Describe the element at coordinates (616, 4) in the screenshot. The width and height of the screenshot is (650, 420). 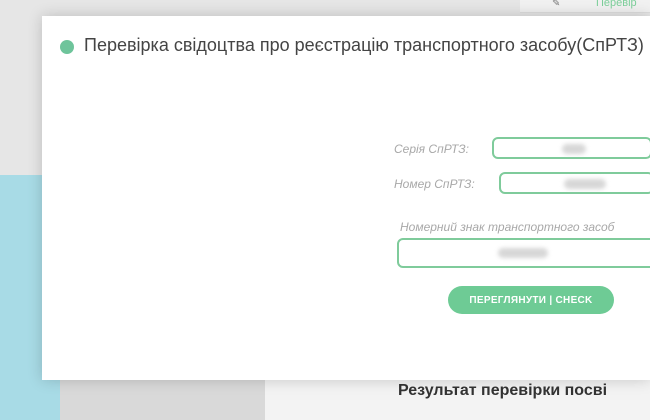
I see `background-header-link: Перевір` at that location.